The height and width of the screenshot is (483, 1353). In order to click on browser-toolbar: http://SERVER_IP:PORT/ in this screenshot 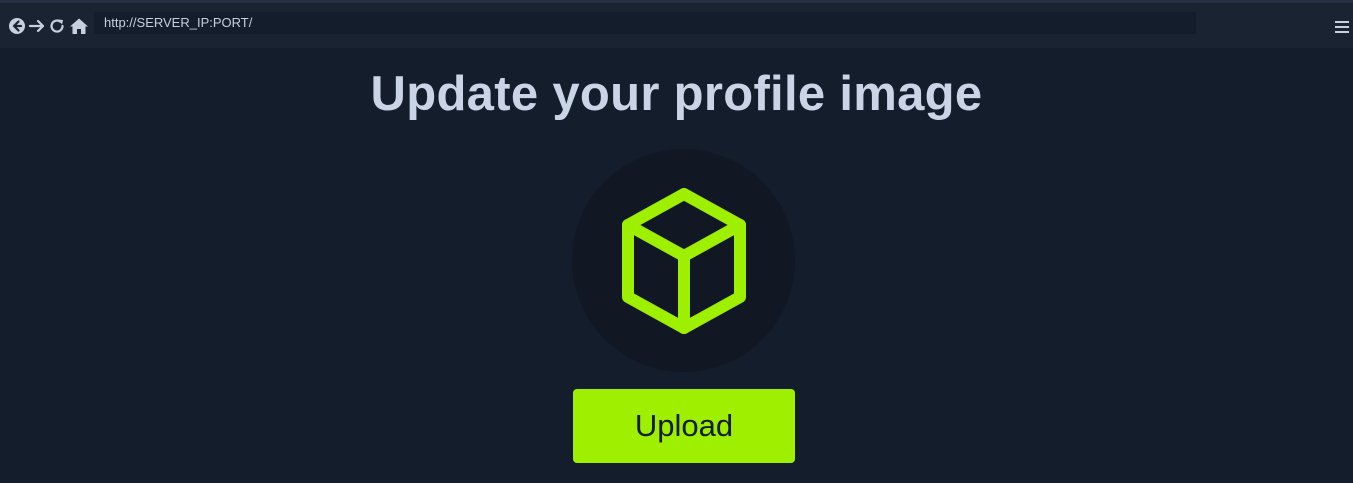, I will do `click(676, 24)`.